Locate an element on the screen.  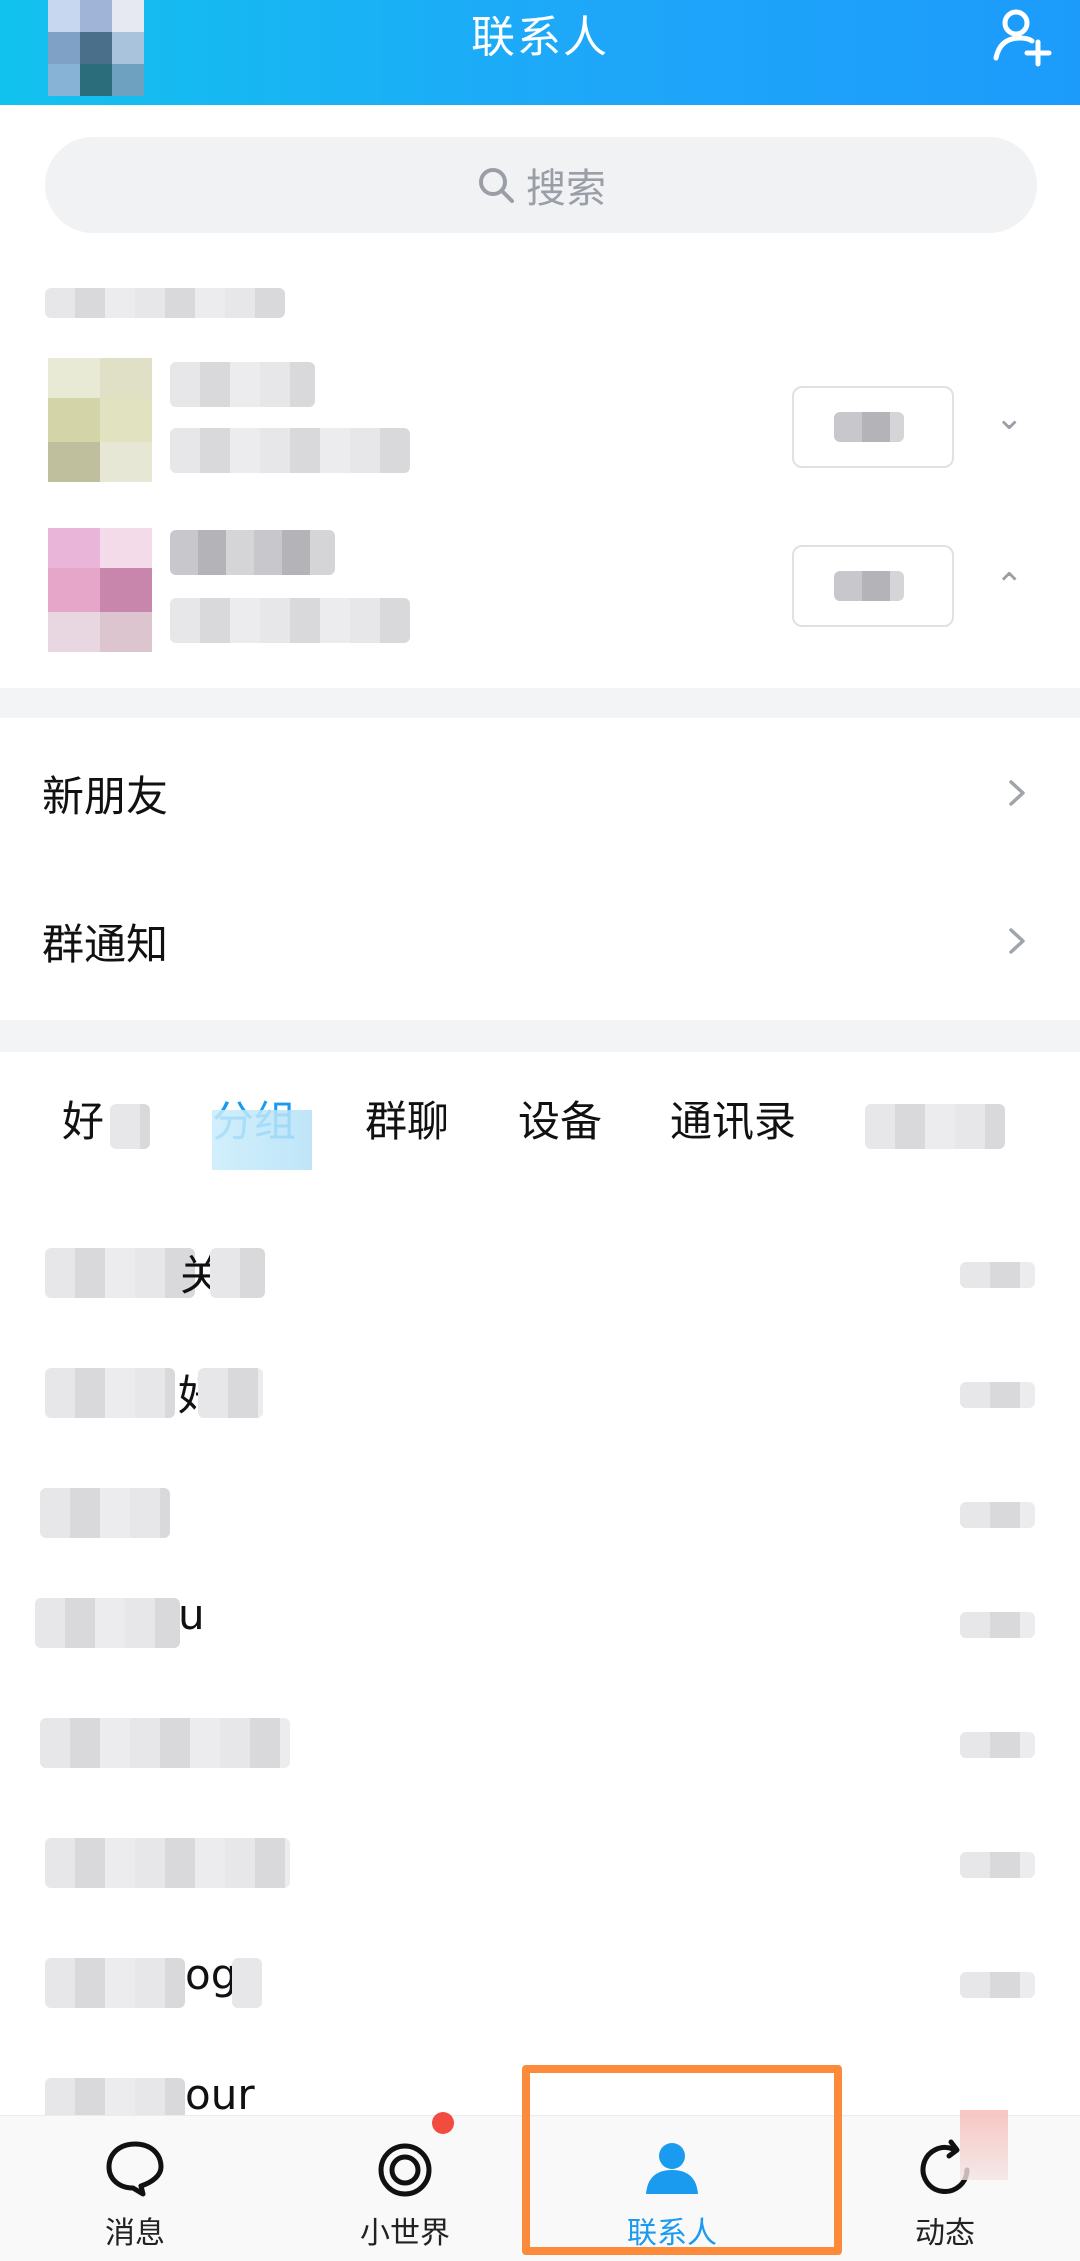
nav-small-world-label: 小世界 is located at coordinates (405, 2233).